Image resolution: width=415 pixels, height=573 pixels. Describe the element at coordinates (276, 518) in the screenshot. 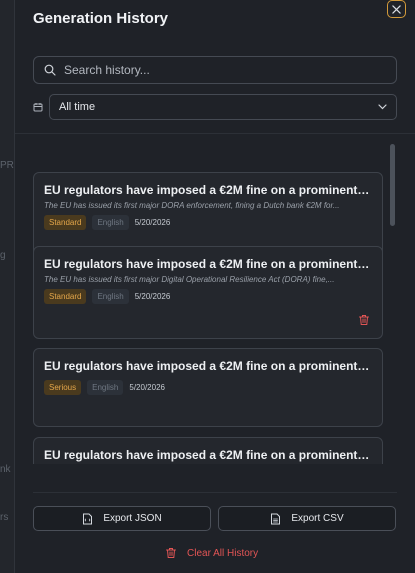

I see `file-csv-icon` at that location.